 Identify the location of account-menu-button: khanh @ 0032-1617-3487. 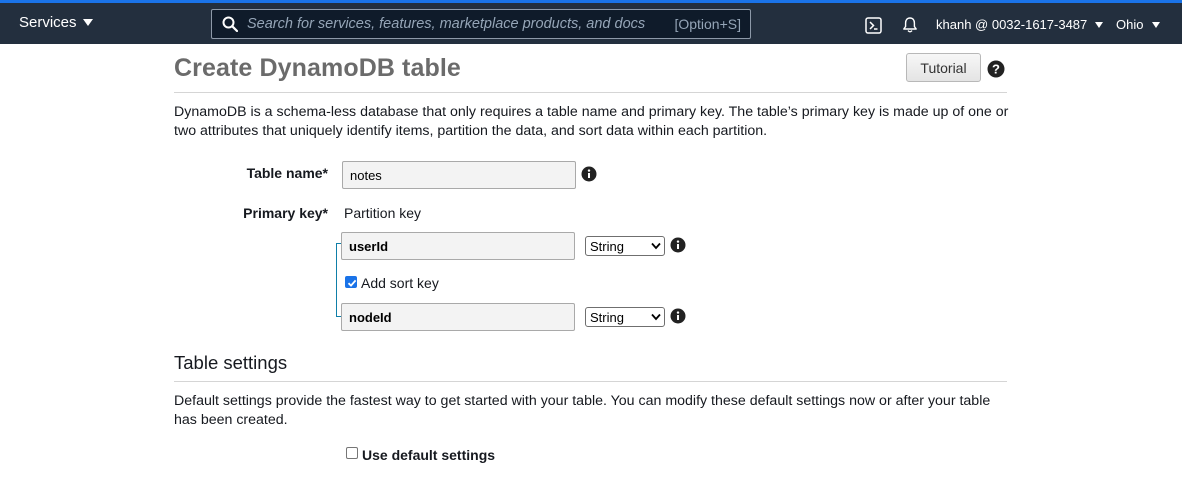
(1020, 24).